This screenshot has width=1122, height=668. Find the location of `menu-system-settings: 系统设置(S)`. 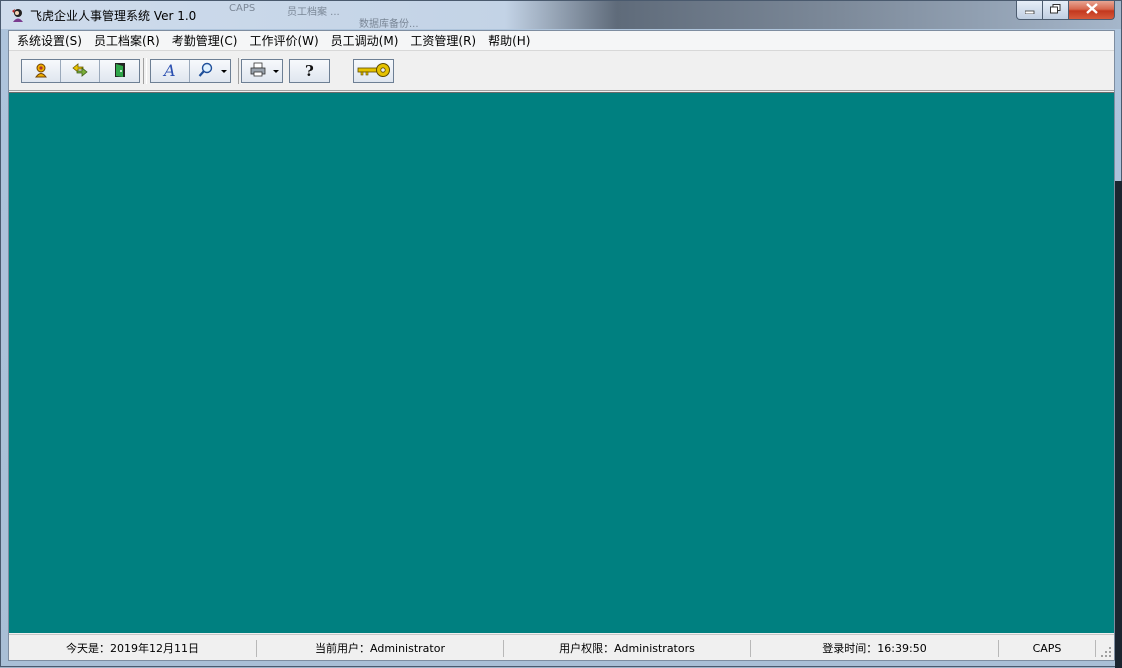

menu-system-settings: 系统设置(S) is located at coordinates (49, 41).